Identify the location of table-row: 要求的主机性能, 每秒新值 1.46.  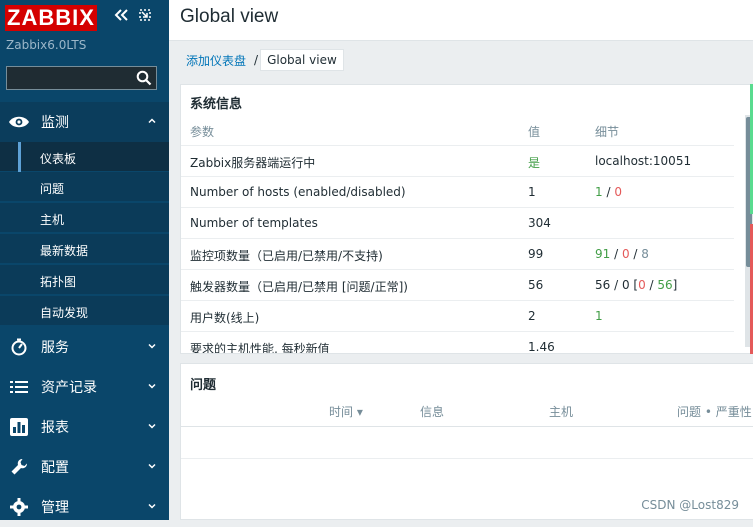
(457, 342).